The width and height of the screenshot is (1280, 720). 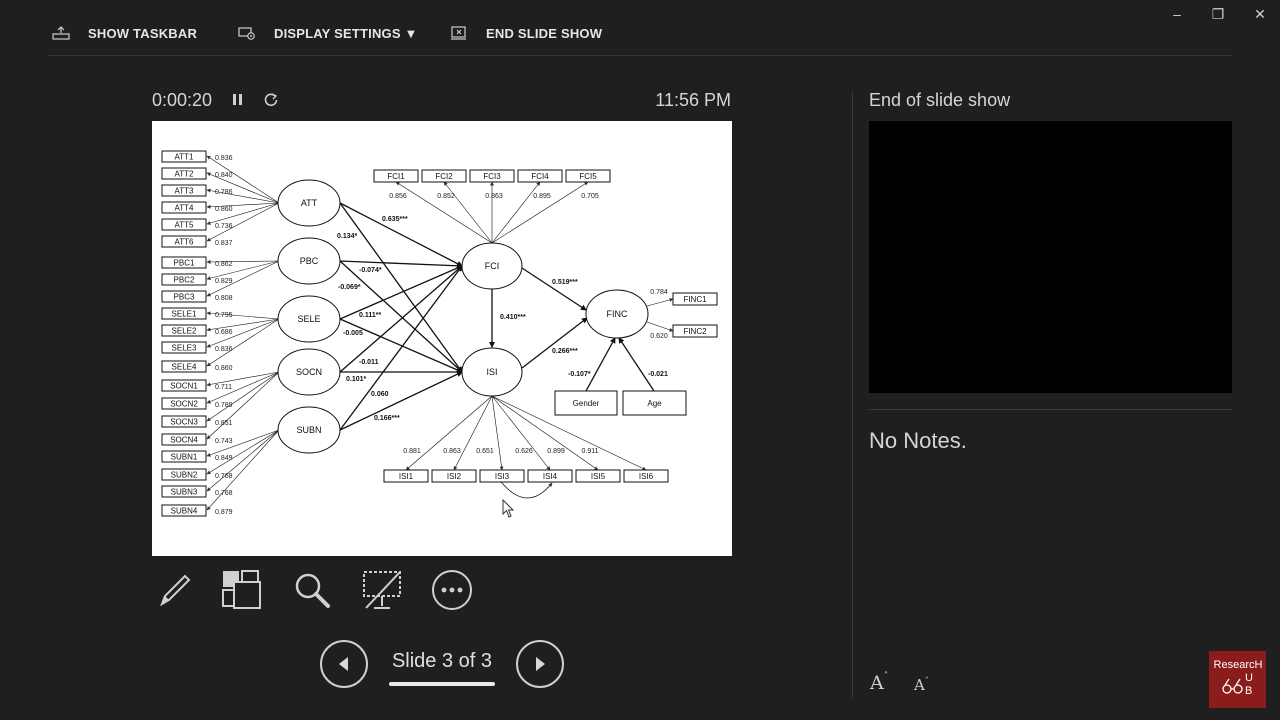 What do you see at coordinates (184, 314) in the screenshot?
I see `indicator-sele1-label: SELE1` at bounding box center [184, 314].